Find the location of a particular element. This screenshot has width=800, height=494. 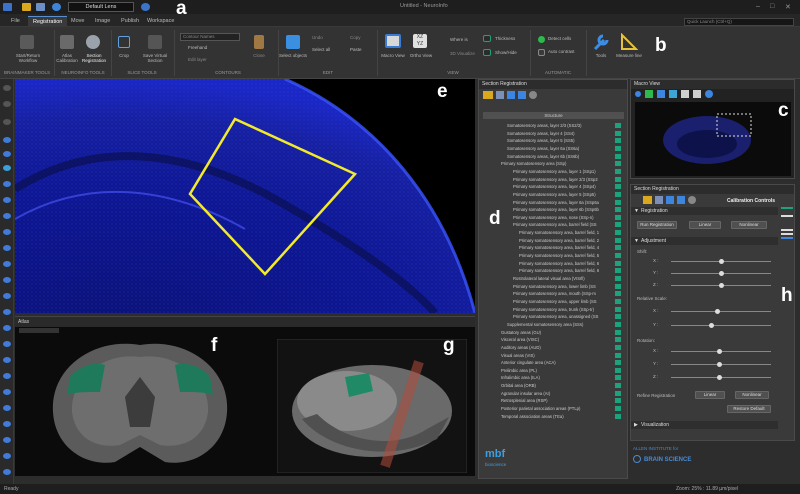

open-folder-icon is located at coordinates (647, 200).